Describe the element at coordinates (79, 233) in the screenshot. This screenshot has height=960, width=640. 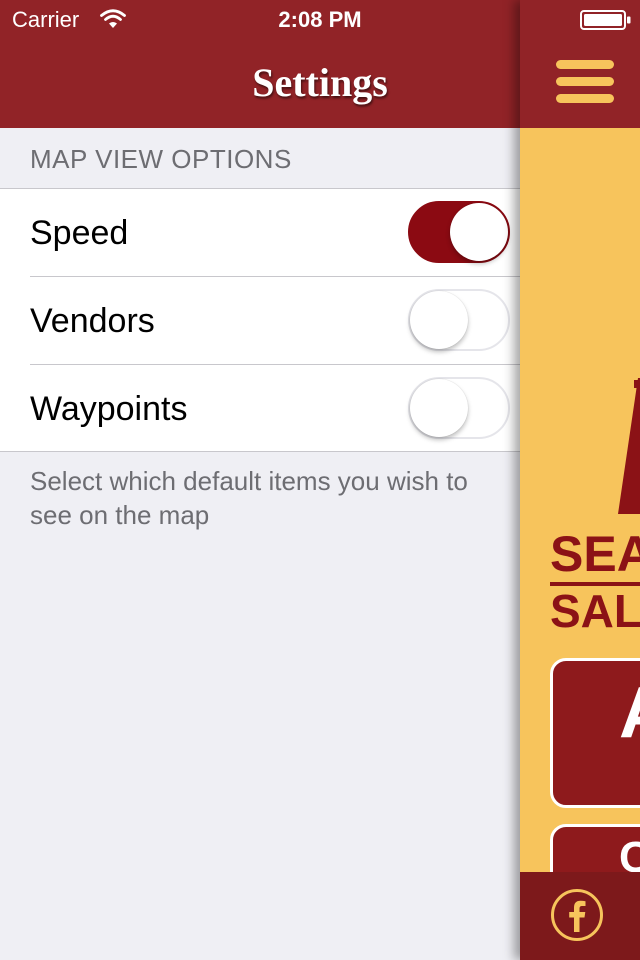
I see `row-label: Speed` at that location.